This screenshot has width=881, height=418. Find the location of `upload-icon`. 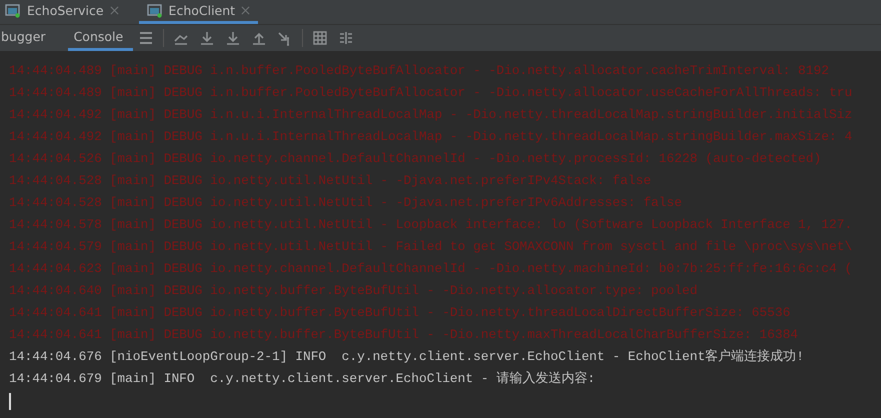

upload-icon is located at coordinates (259, 38).